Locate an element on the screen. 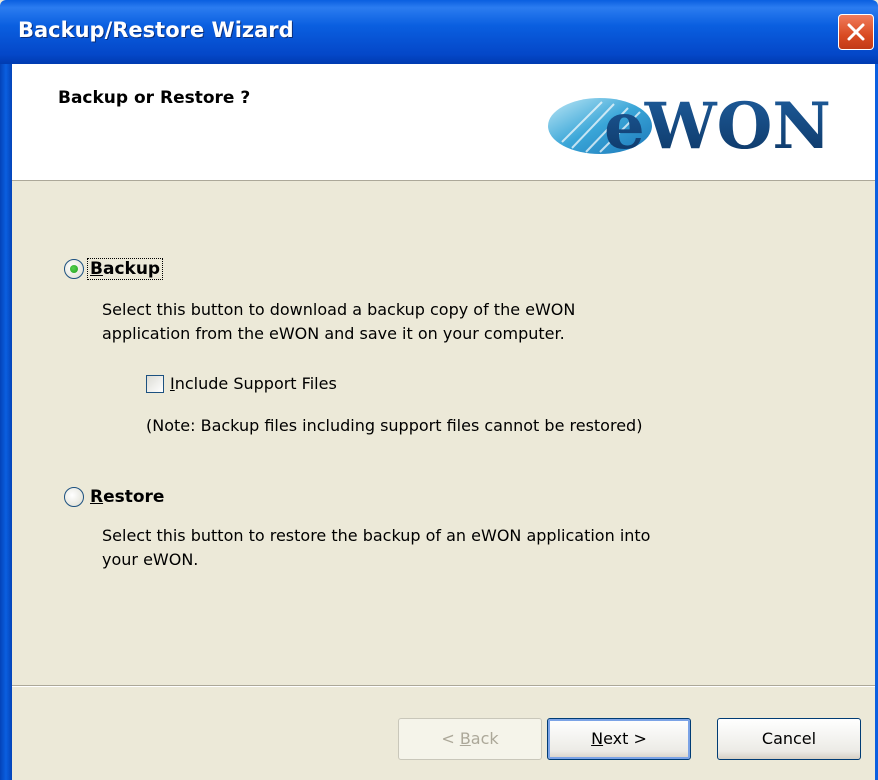  title-bar: Backup/Restore Wizard is located at coordinates (439, 32).